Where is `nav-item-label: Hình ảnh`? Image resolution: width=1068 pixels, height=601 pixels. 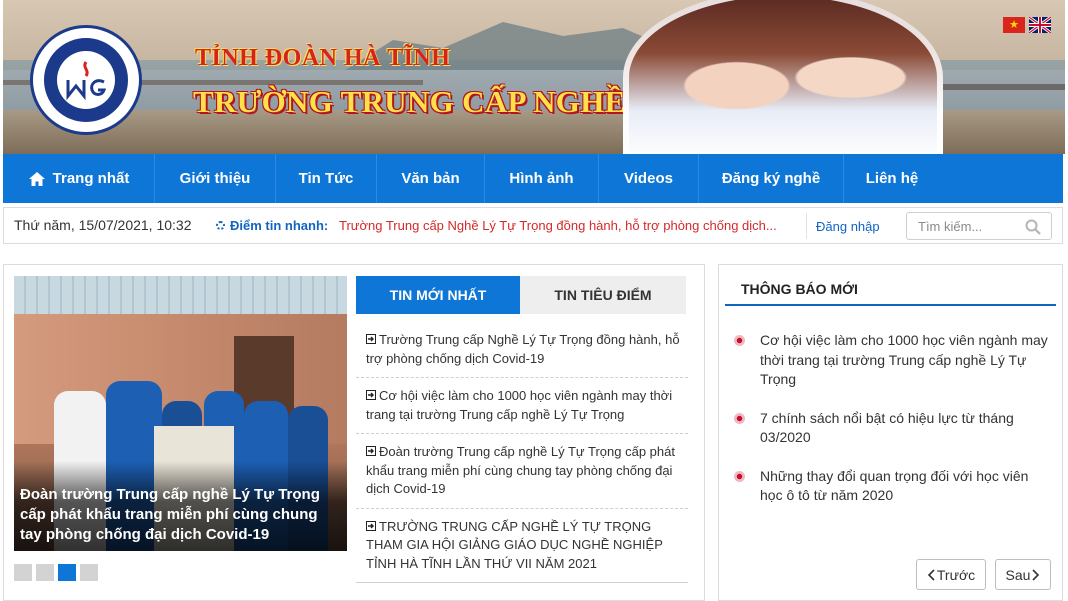 nav-item-label: Hình ảnh is located at coordinates (541, 178).